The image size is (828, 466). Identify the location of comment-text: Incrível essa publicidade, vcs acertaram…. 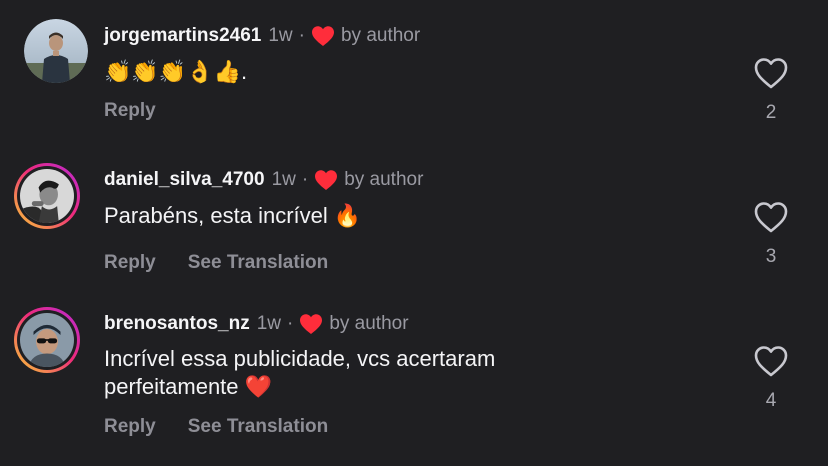
(300, 372).